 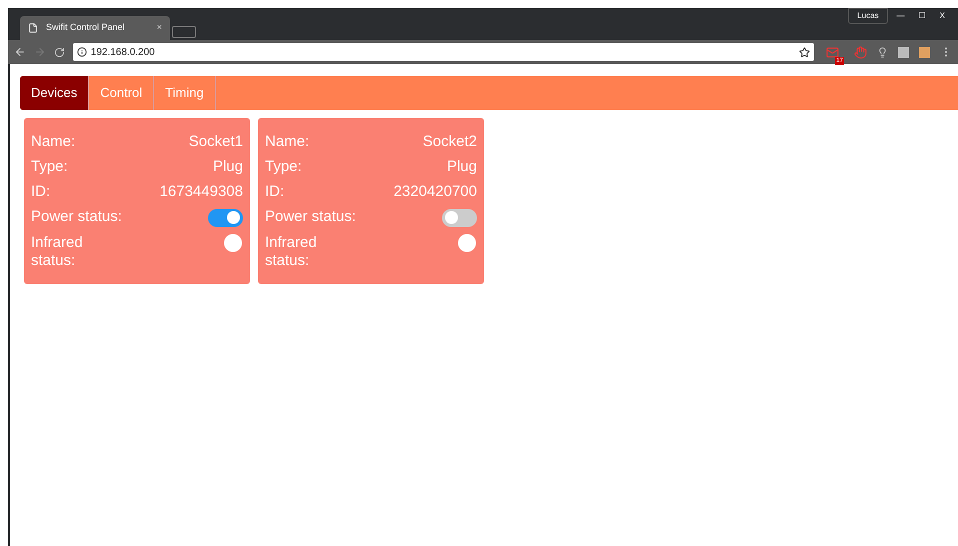 What do you see at coordinates (81, 52) in the screenshot?
I see `info-icon` at bounding box center [81, 52].